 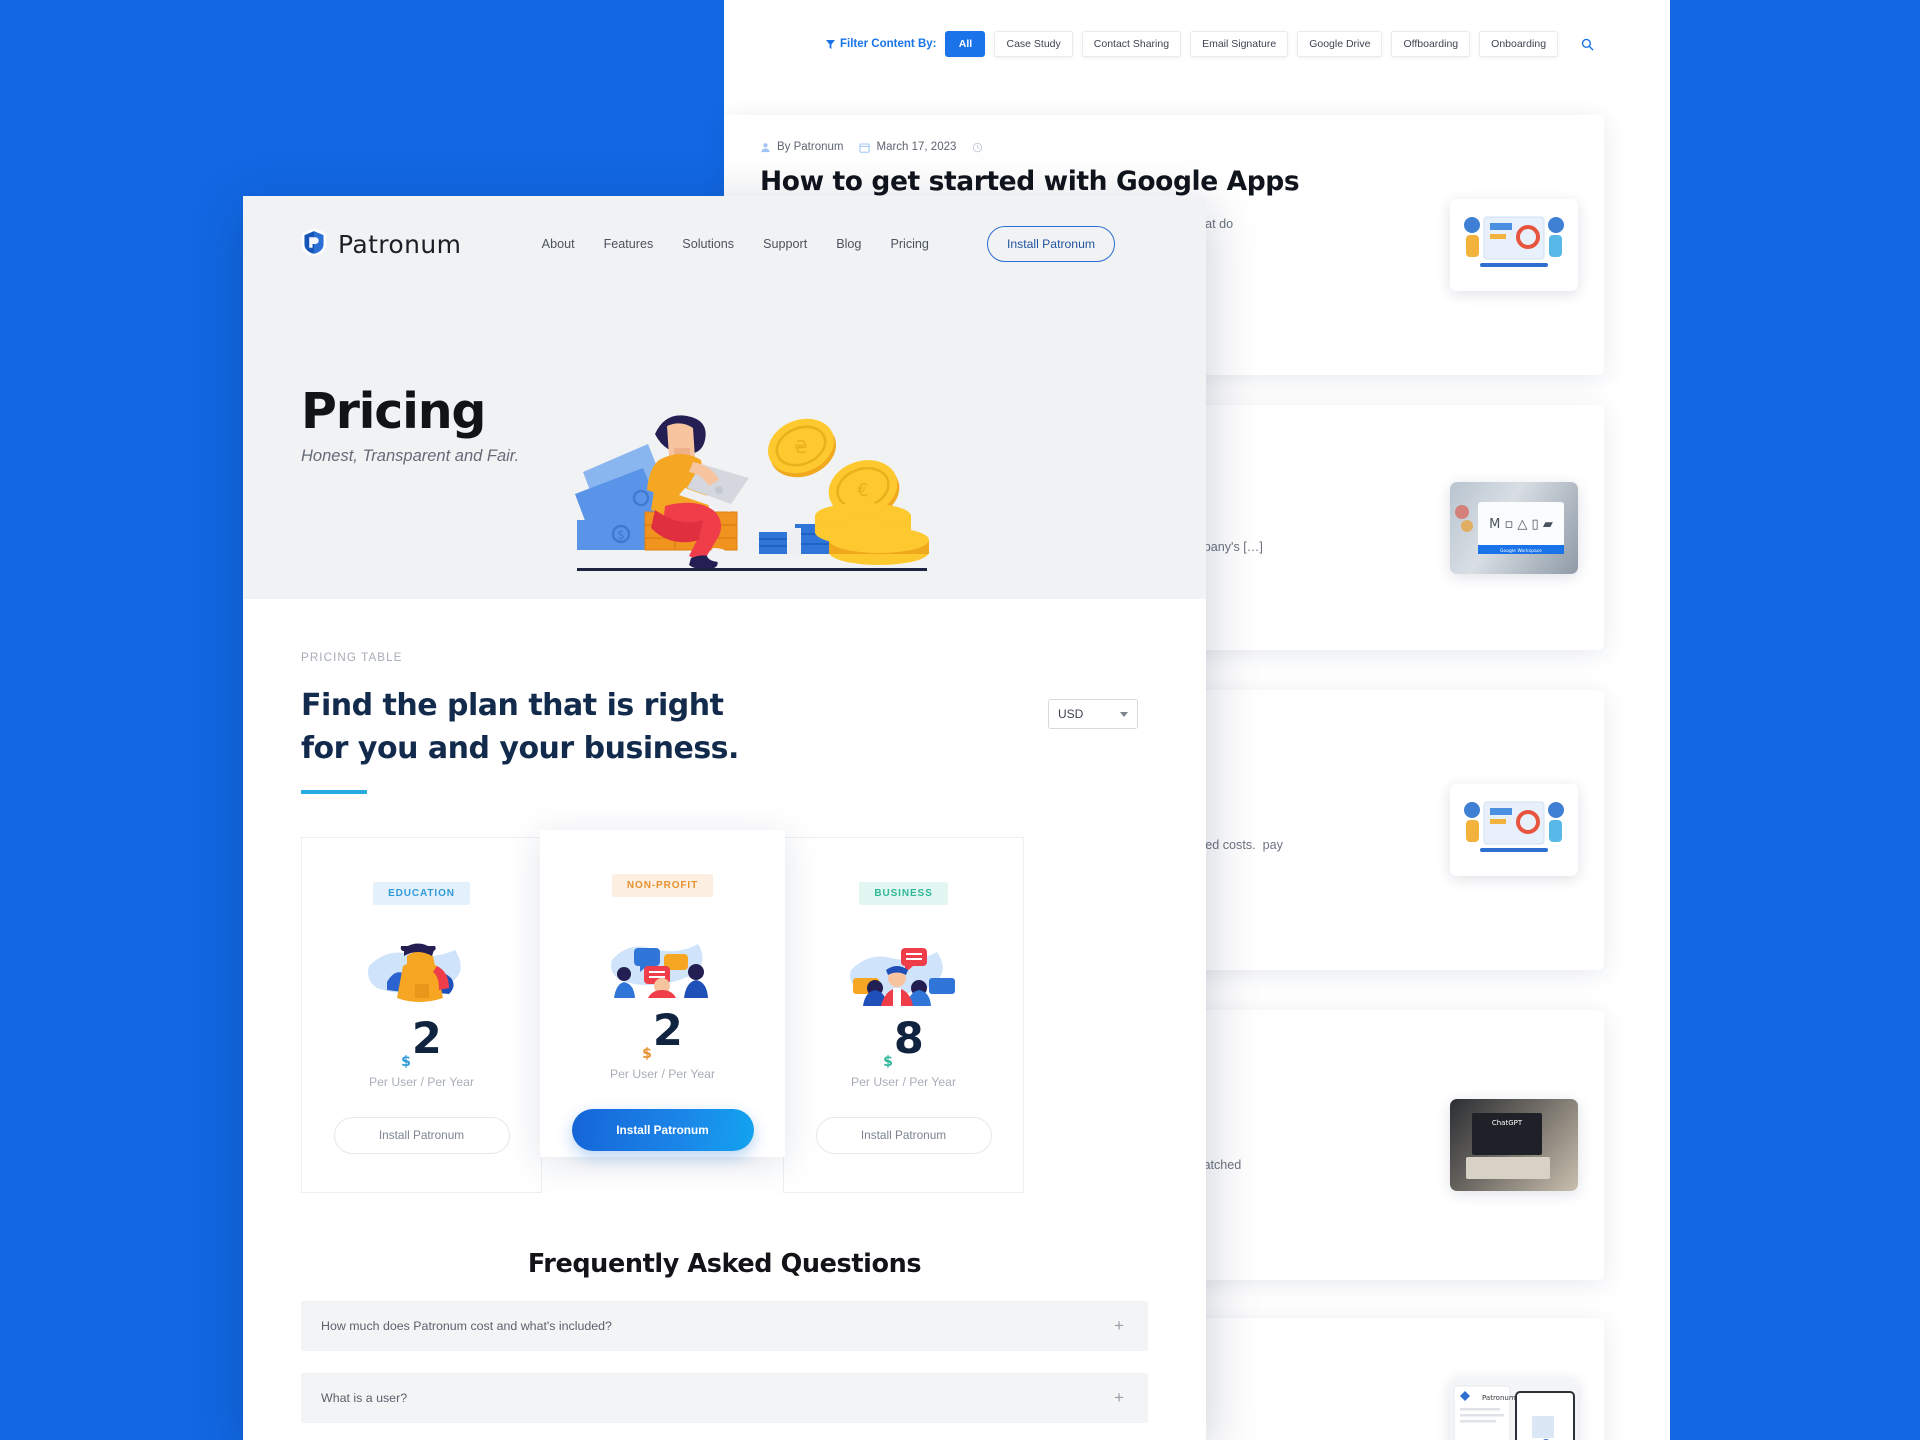 What do you see at coordinates (765, 147) in the screenshot?
I see `user-icon` at bounding box center [765, 147].